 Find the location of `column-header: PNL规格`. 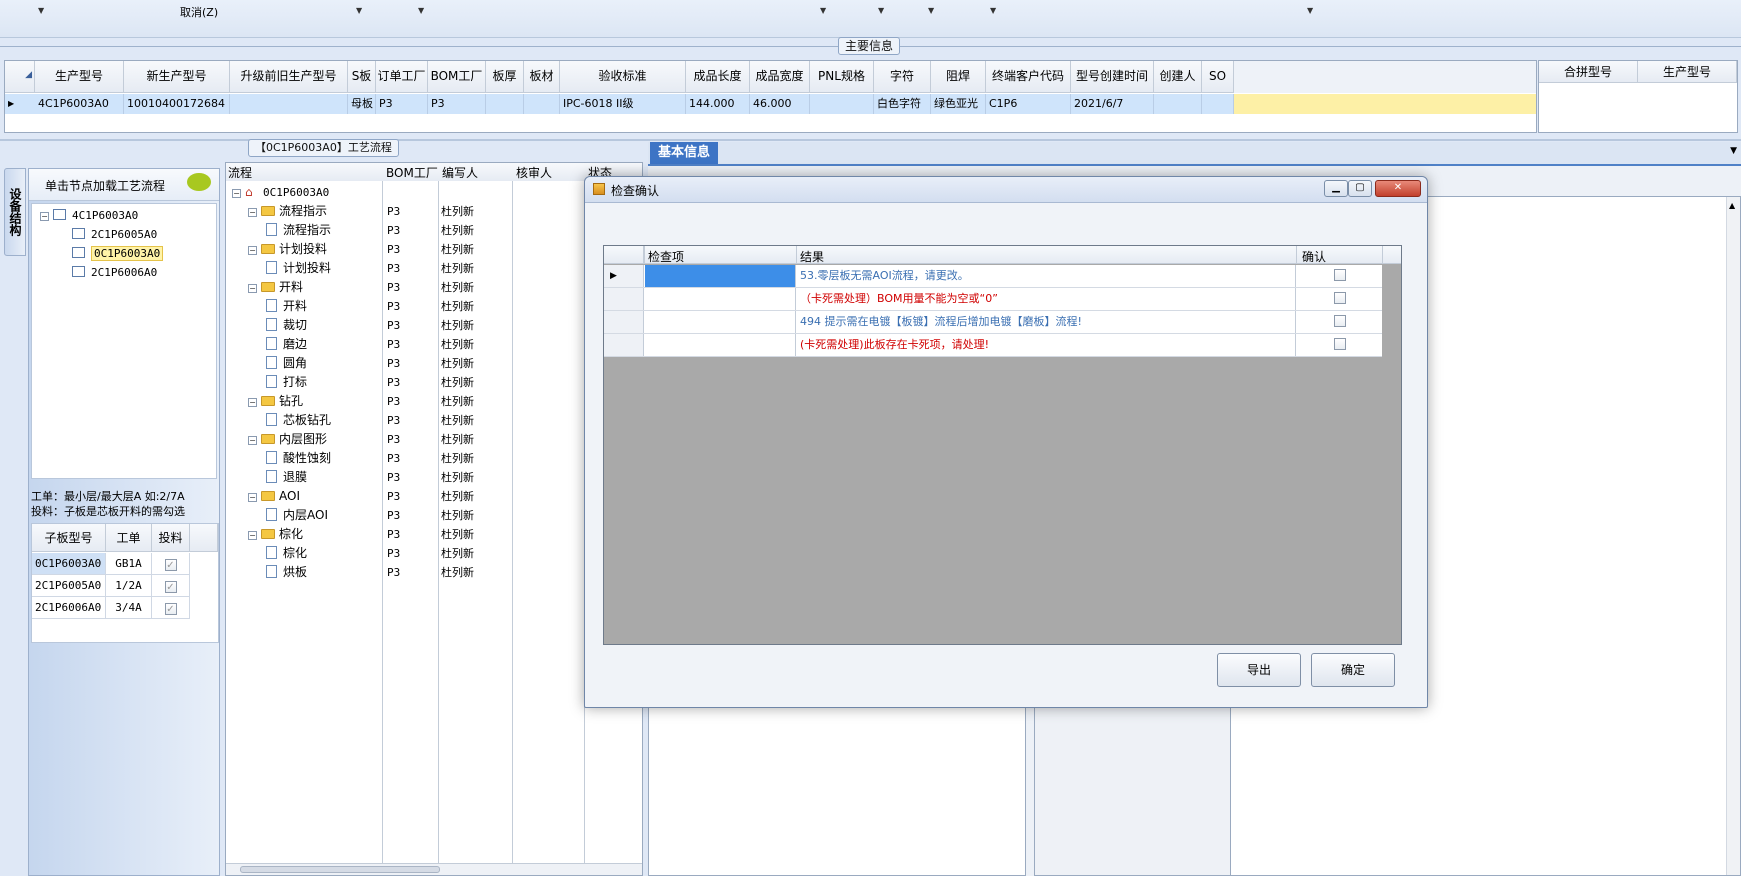

column-header: PNL规格 is located at coordinates (842, 77).